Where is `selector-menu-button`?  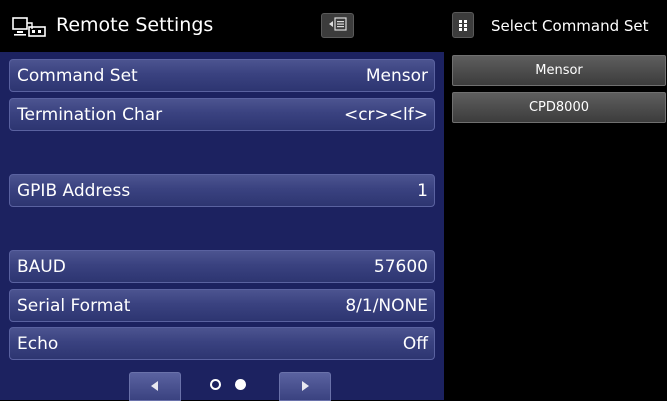
selector-menu-button is located at coordinates (463, 25).